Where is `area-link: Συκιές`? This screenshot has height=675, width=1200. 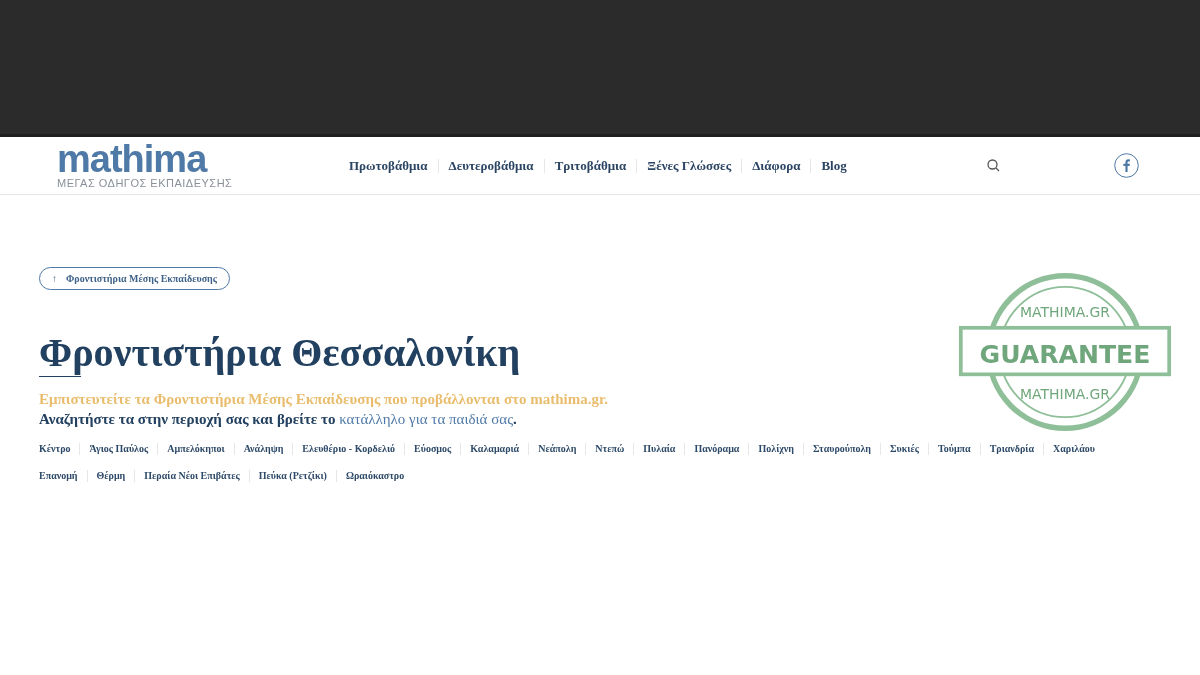
area-link: Συκιές is located at coordinates (904, 448).